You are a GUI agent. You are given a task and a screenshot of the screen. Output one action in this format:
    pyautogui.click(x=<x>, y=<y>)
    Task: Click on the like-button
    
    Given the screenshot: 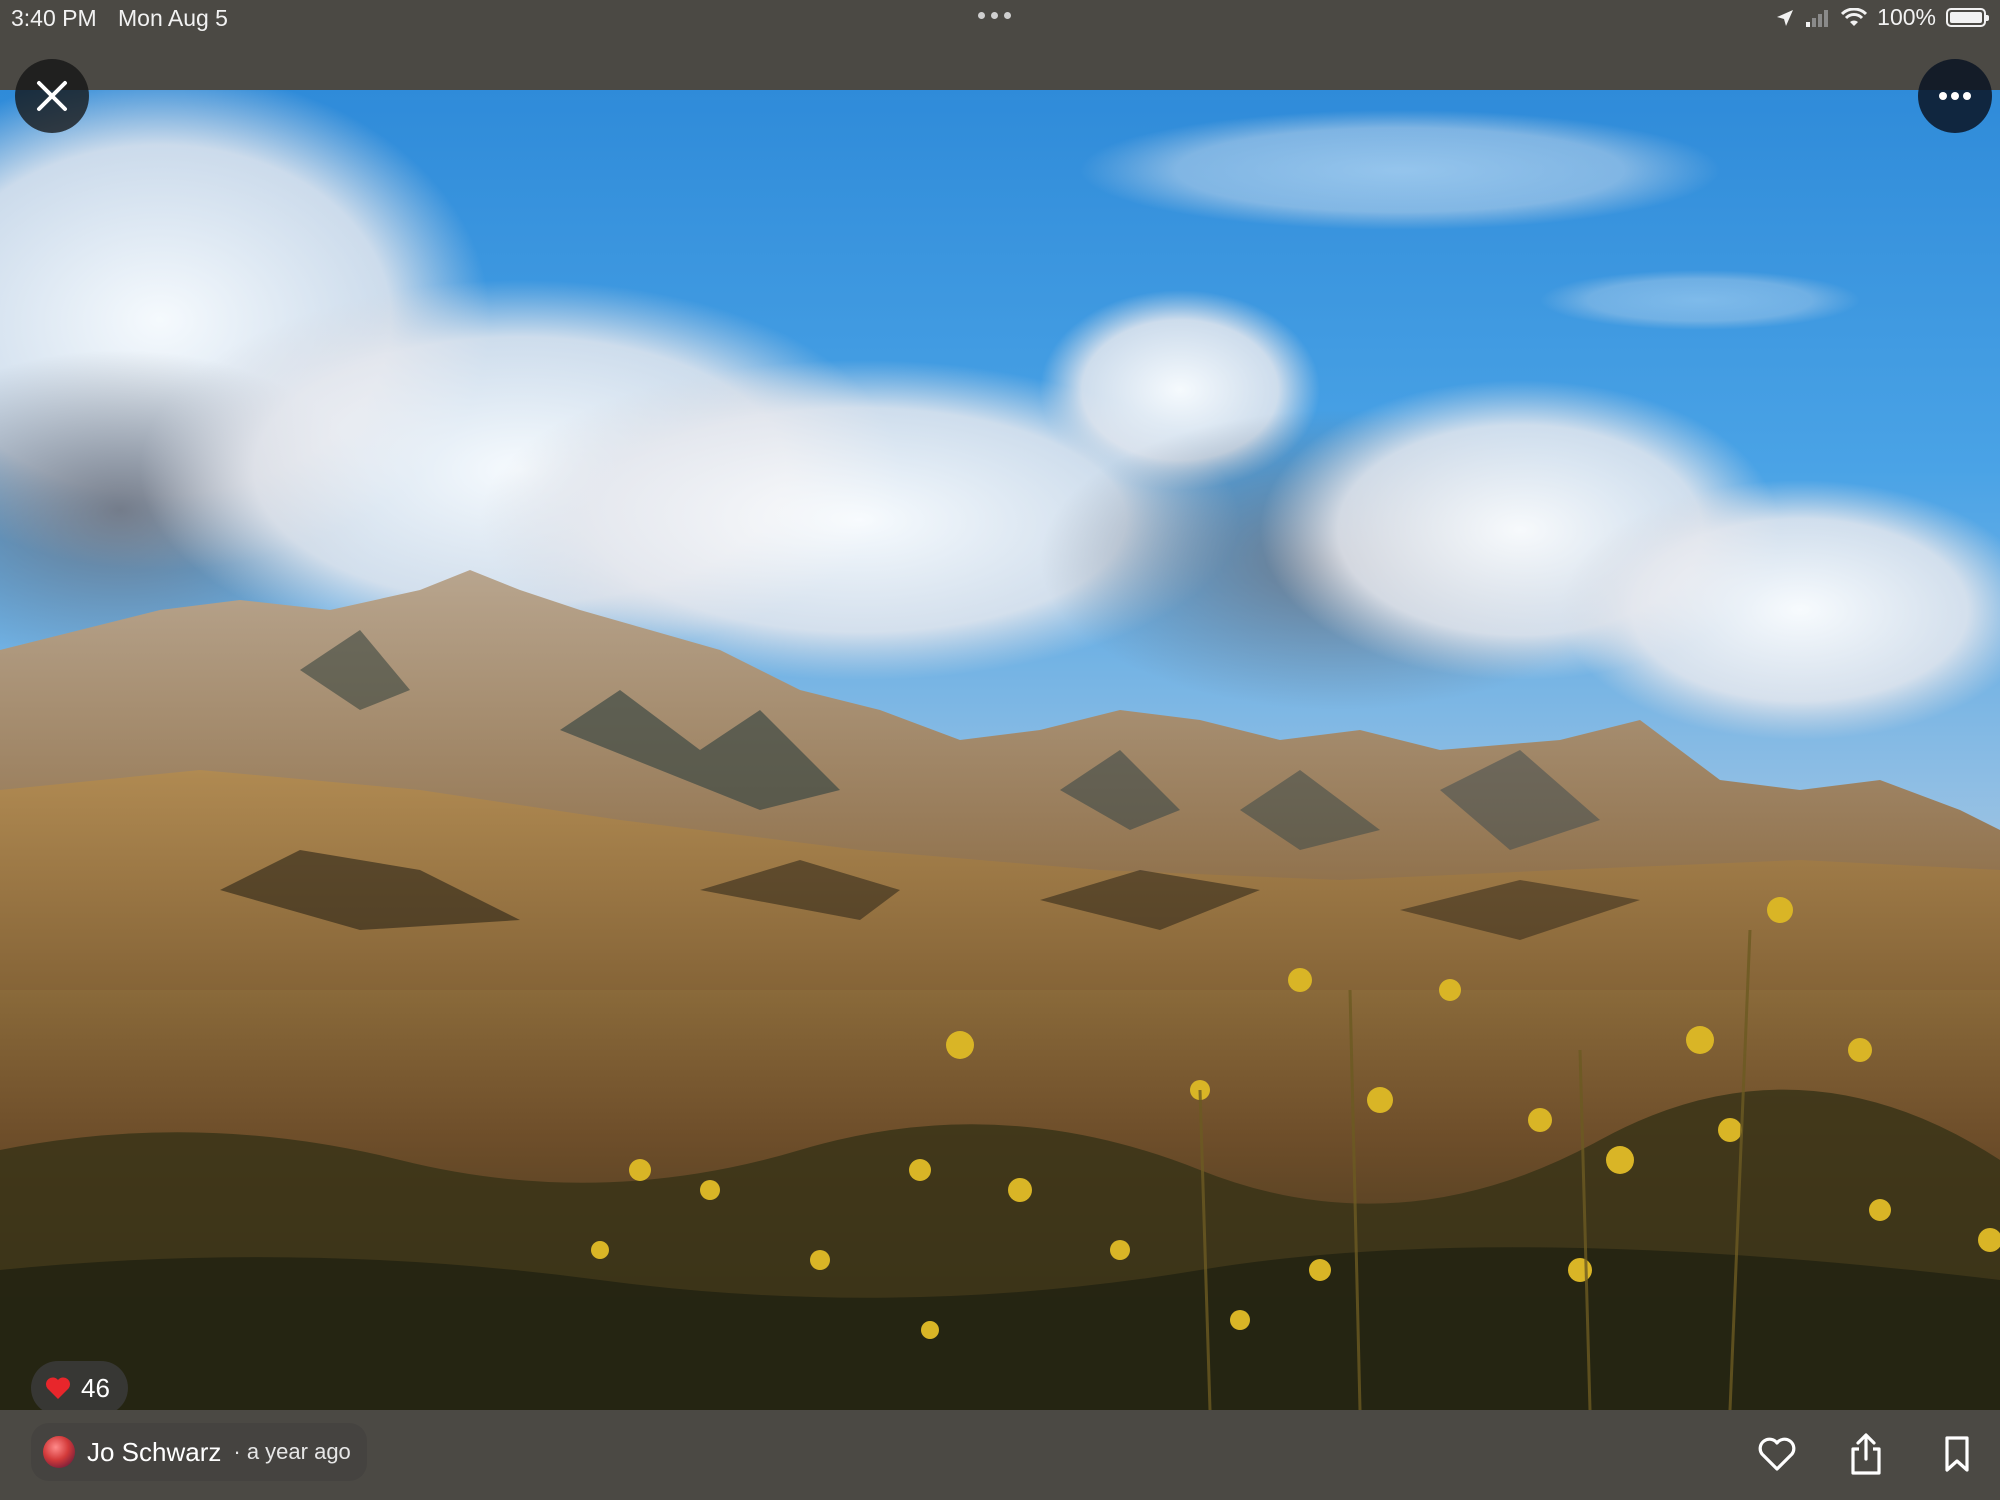 What is the action you would take?
    pyautogui.click(x=1777, y=1454)
    